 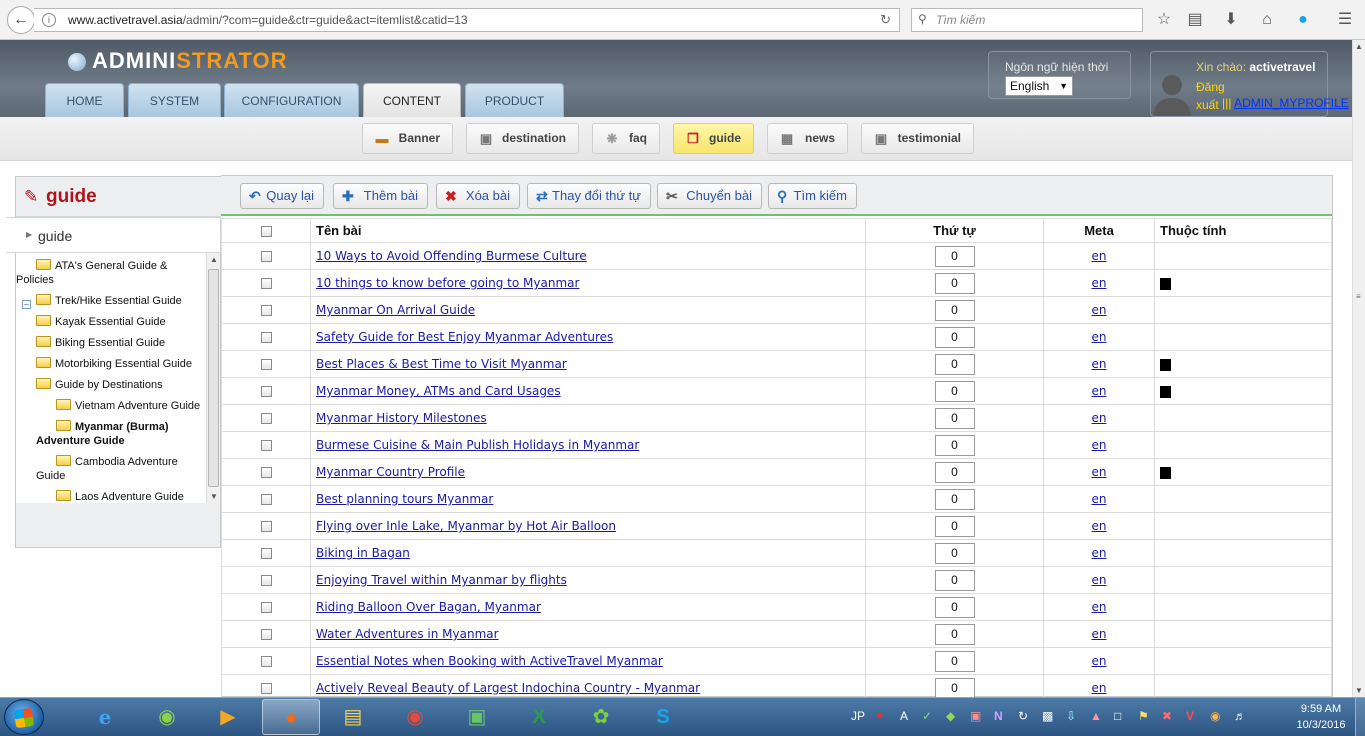 I want to click on post-title-link: Myanmar On Arrival Guide, so click(x=395, y=310).